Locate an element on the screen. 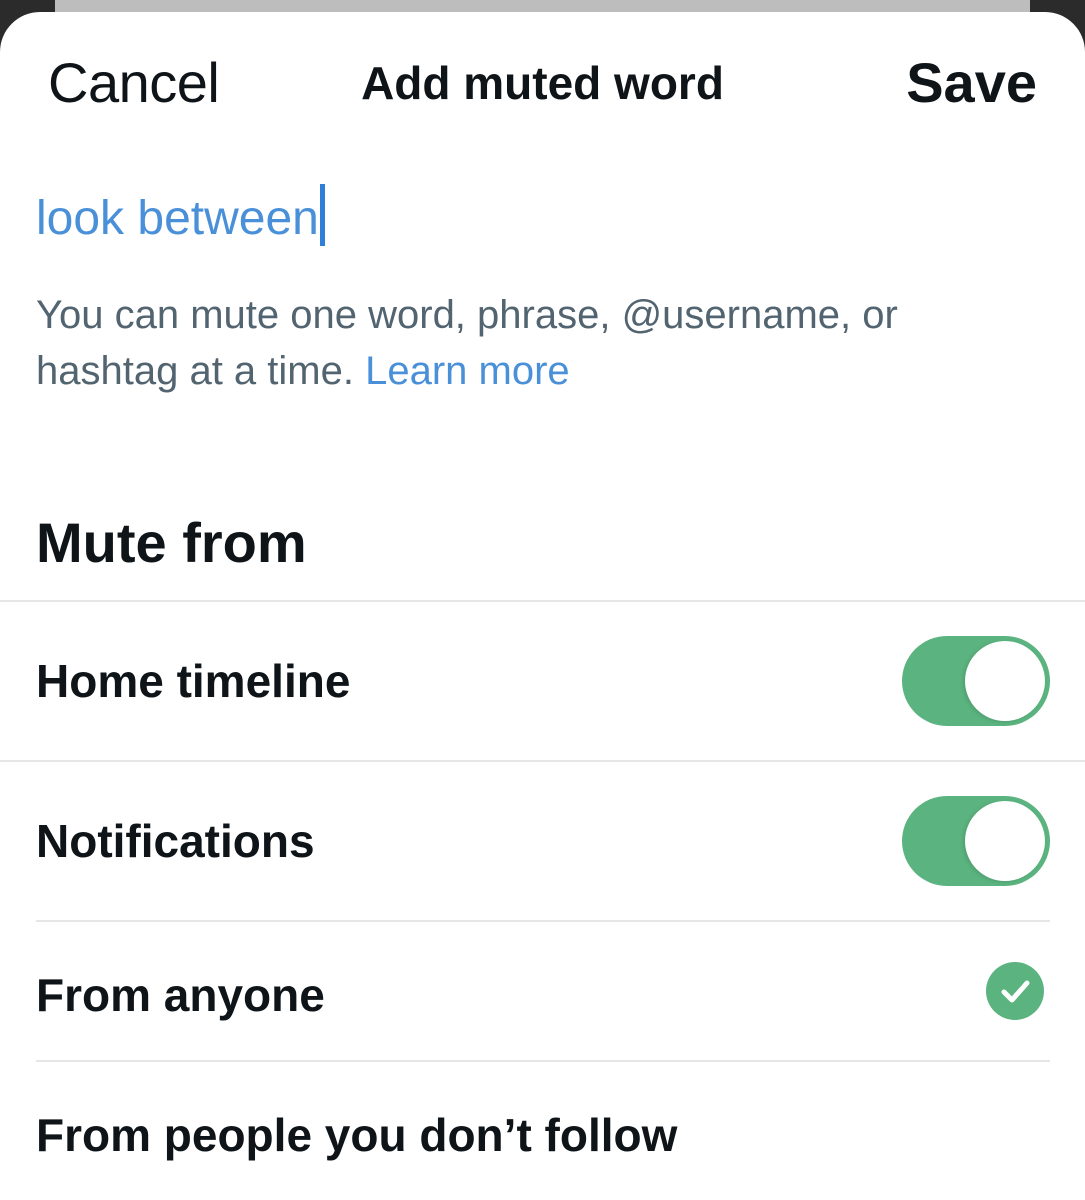 This screenshot has height=1200, width=1085. row-home-timeline: Home timeline is located at coordinates (542, 681).